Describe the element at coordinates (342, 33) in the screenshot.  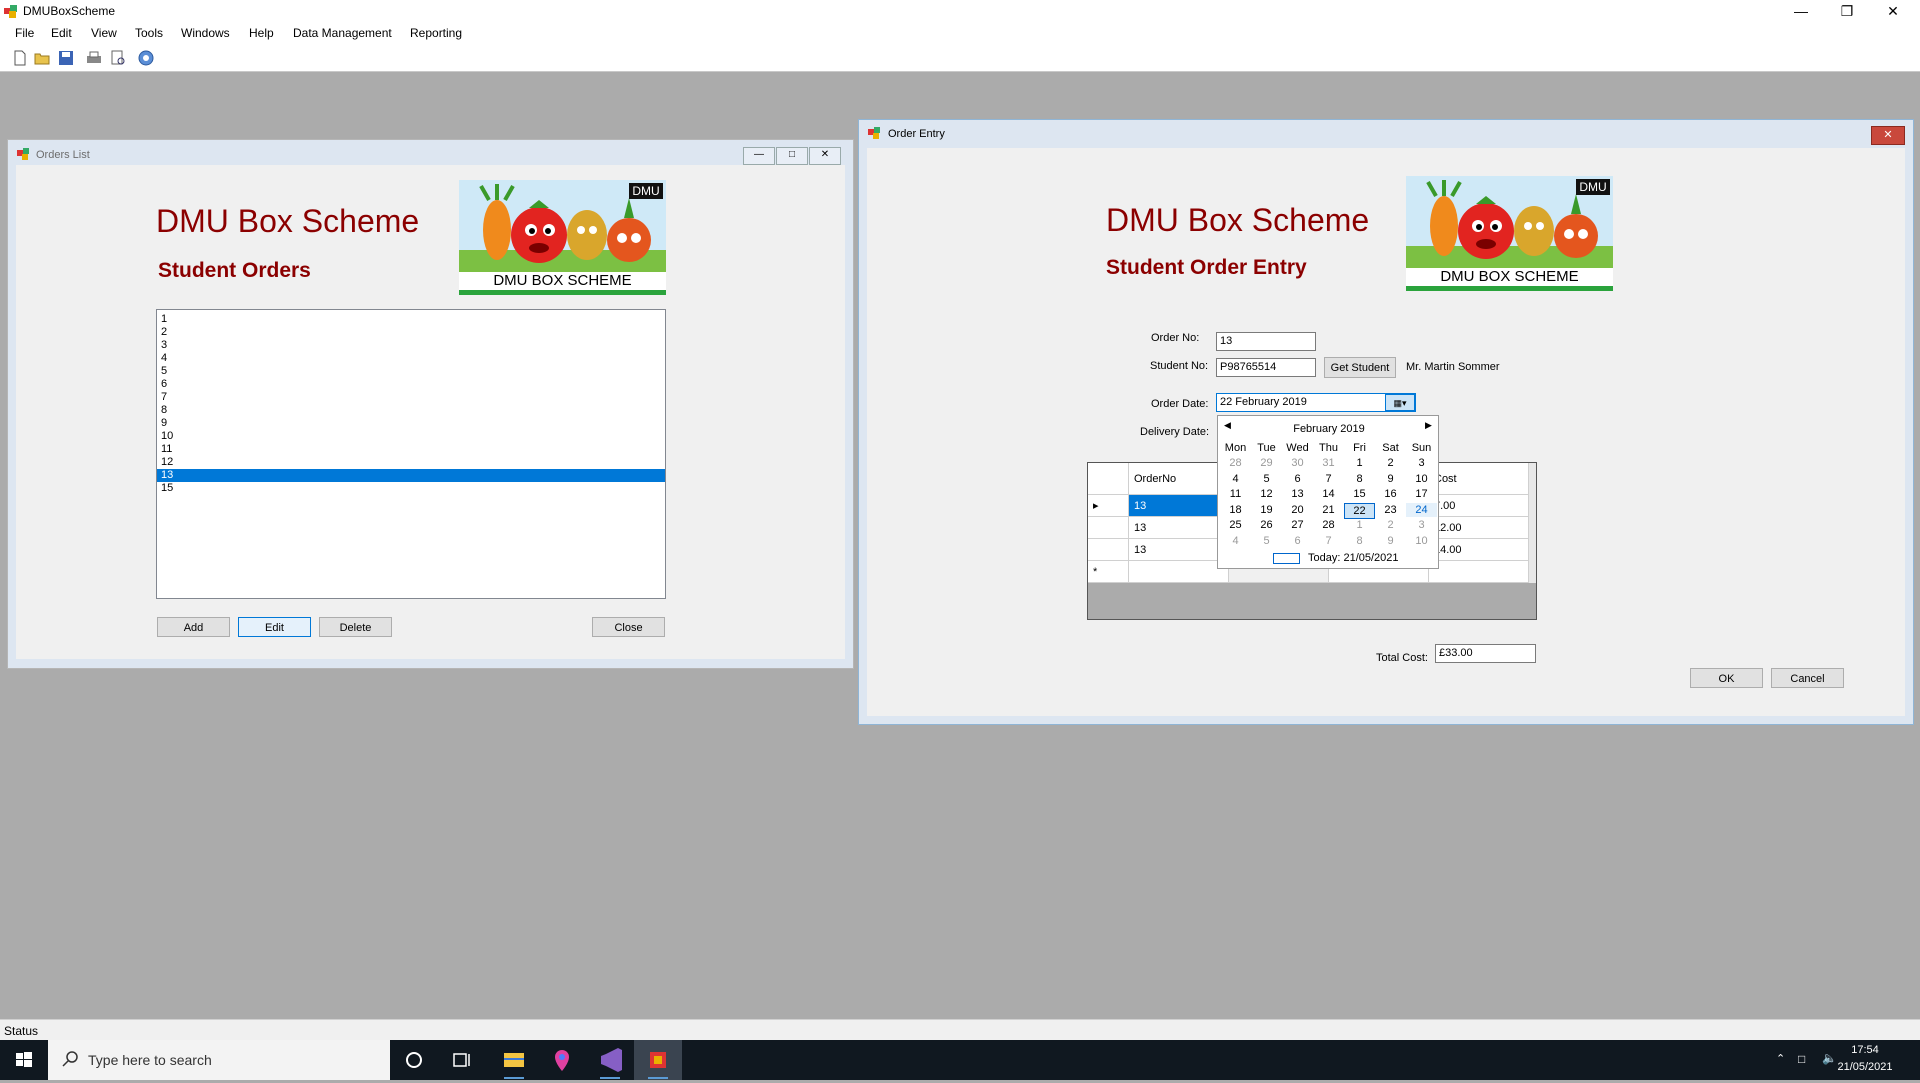
I see `menu-data-management: Data Management` at that location.